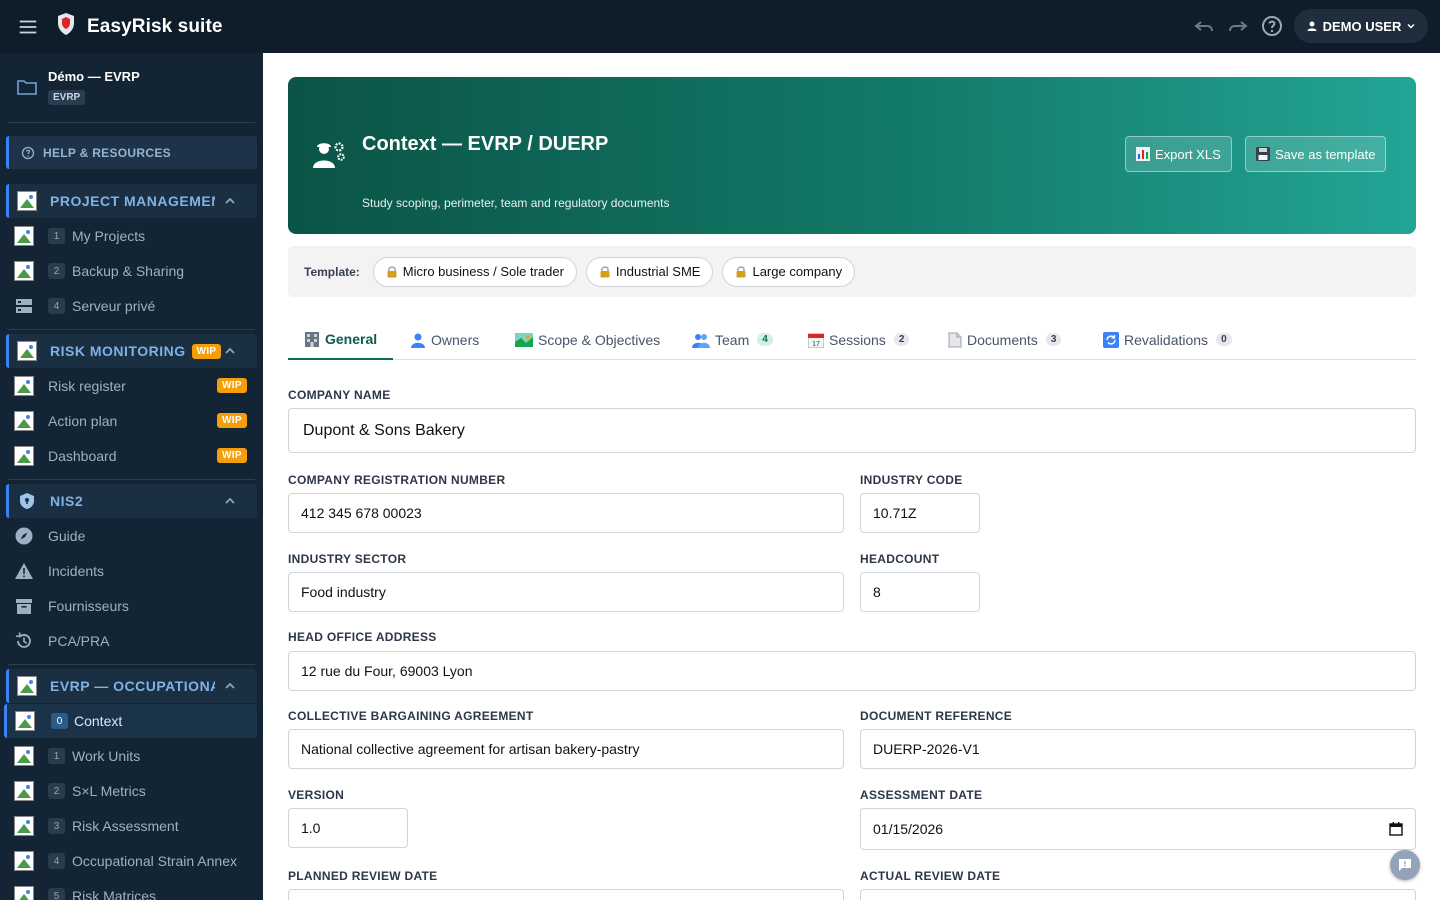 This screenshot has height=900, width=1440. I want to click on doc-ref-field, so click(1138, 749).